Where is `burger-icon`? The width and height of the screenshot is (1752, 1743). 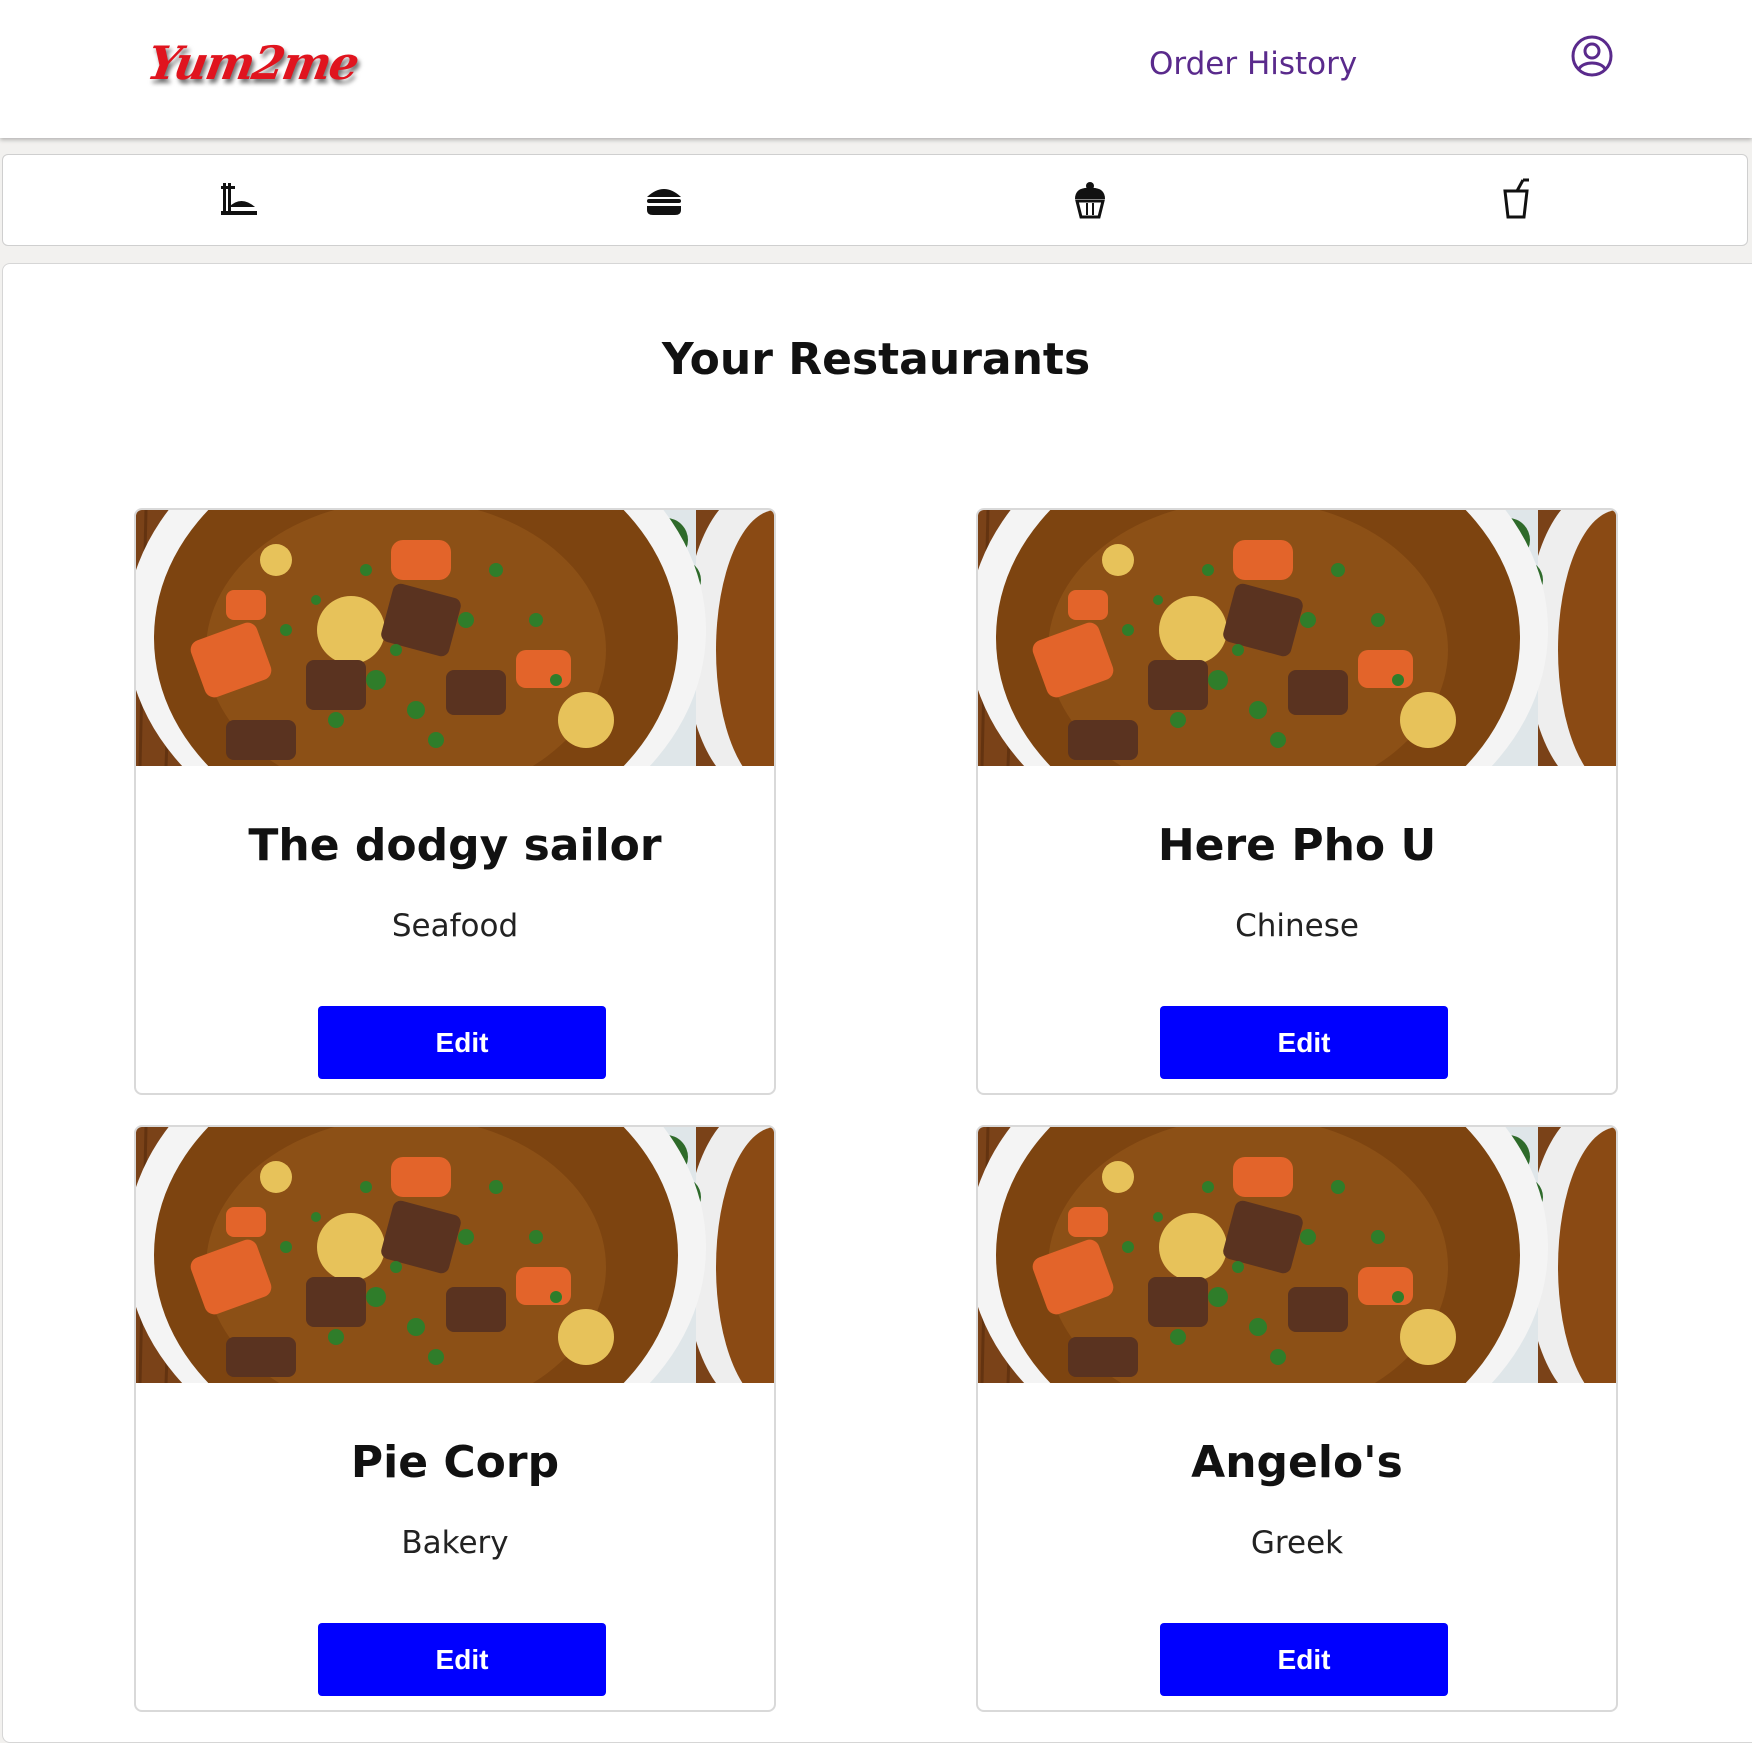
burger-icon is located at coordinates (664, 200).